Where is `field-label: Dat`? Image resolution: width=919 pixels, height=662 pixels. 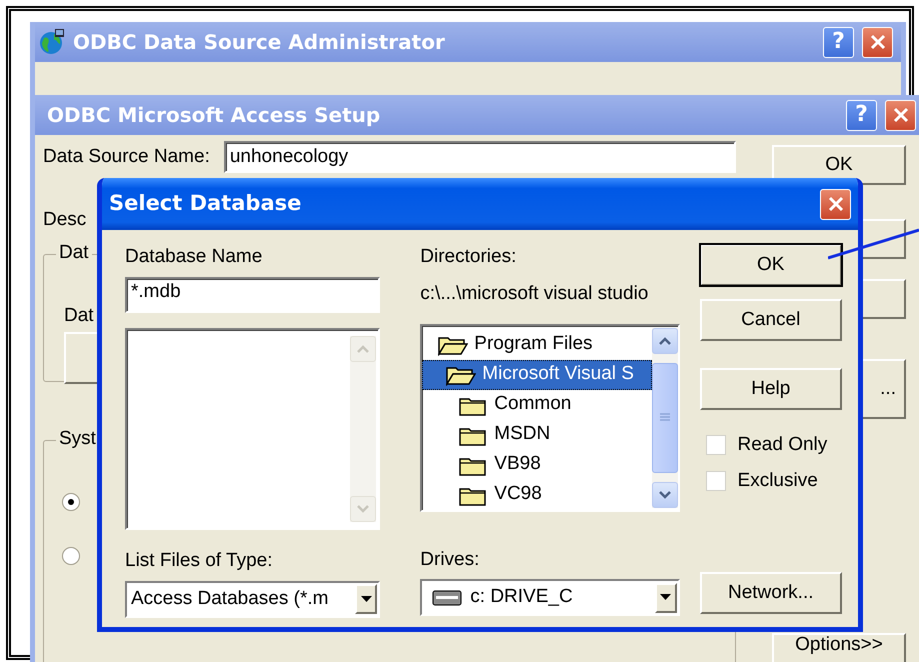
field-label: Dat is located at coordinates (79, 315).